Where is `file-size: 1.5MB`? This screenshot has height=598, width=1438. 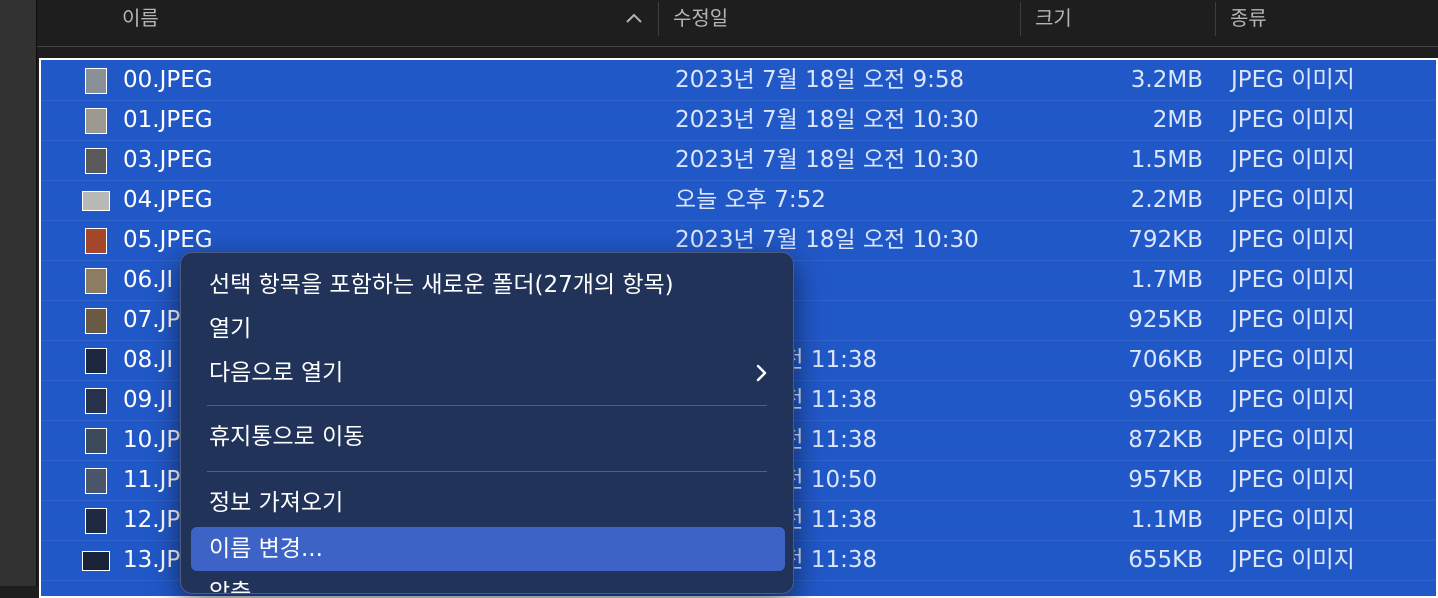 file-size: 1.5MB is located at coordinates (1166, 160).